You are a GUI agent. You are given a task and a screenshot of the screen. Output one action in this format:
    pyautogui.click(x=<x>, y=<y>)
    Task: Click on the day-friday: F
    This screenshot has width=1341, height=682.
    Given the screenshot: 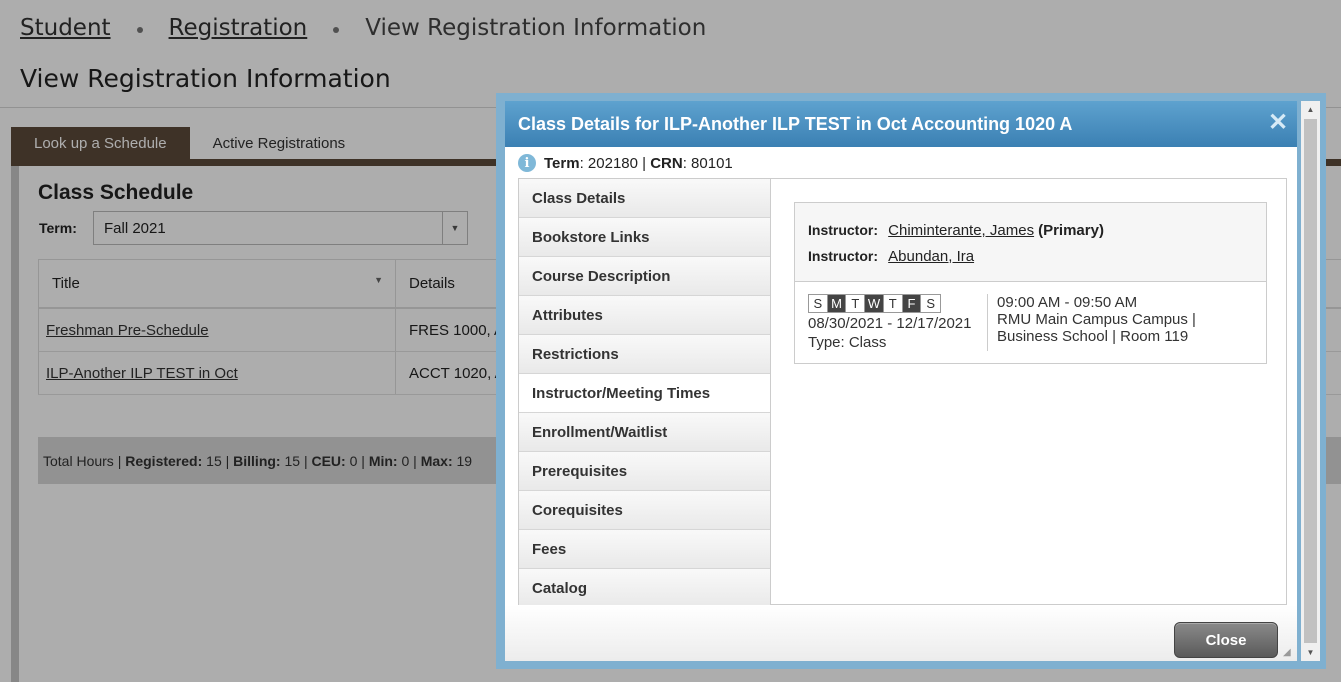 What is the action you would take?
    pyautogui.click(x=912, y=303)
    